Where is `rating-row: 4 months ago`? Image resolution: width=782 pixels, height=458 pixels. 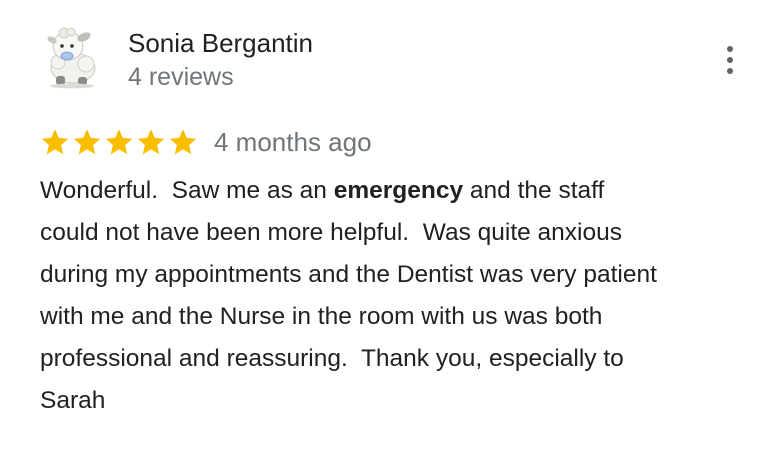 rating-row: 4 months ago is located at coordinates (206, 142).